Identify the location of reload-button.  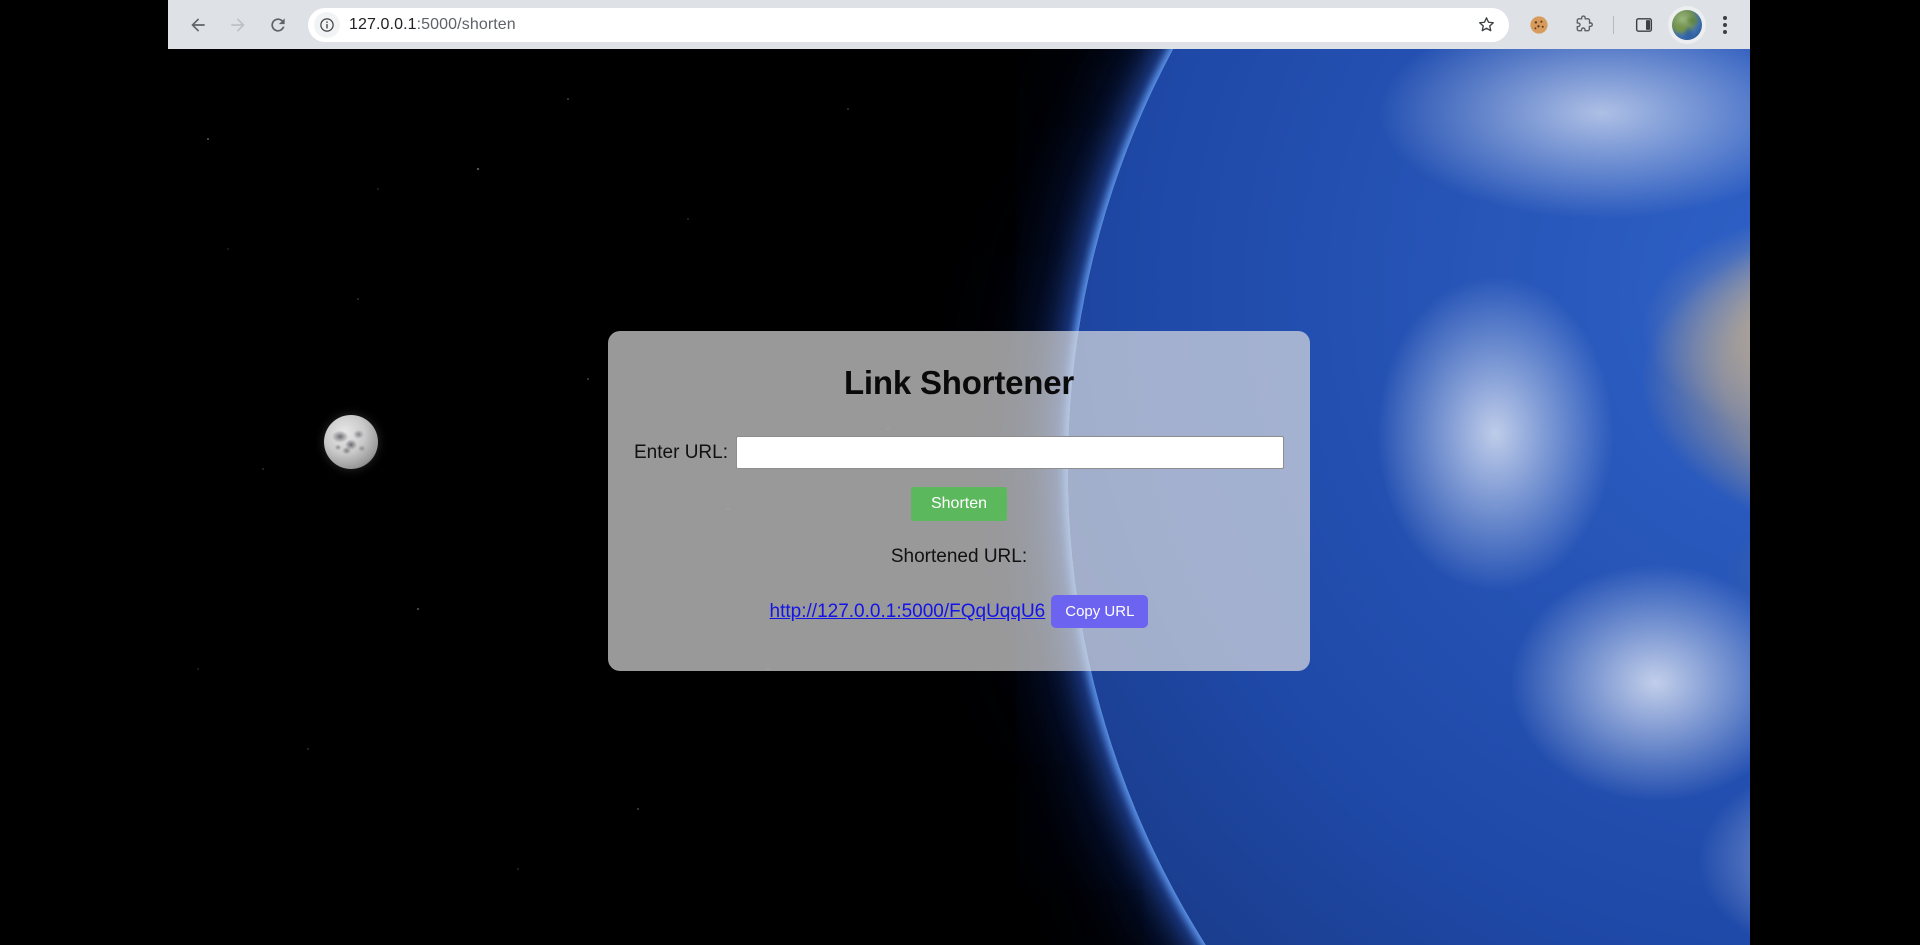
(278, 25).